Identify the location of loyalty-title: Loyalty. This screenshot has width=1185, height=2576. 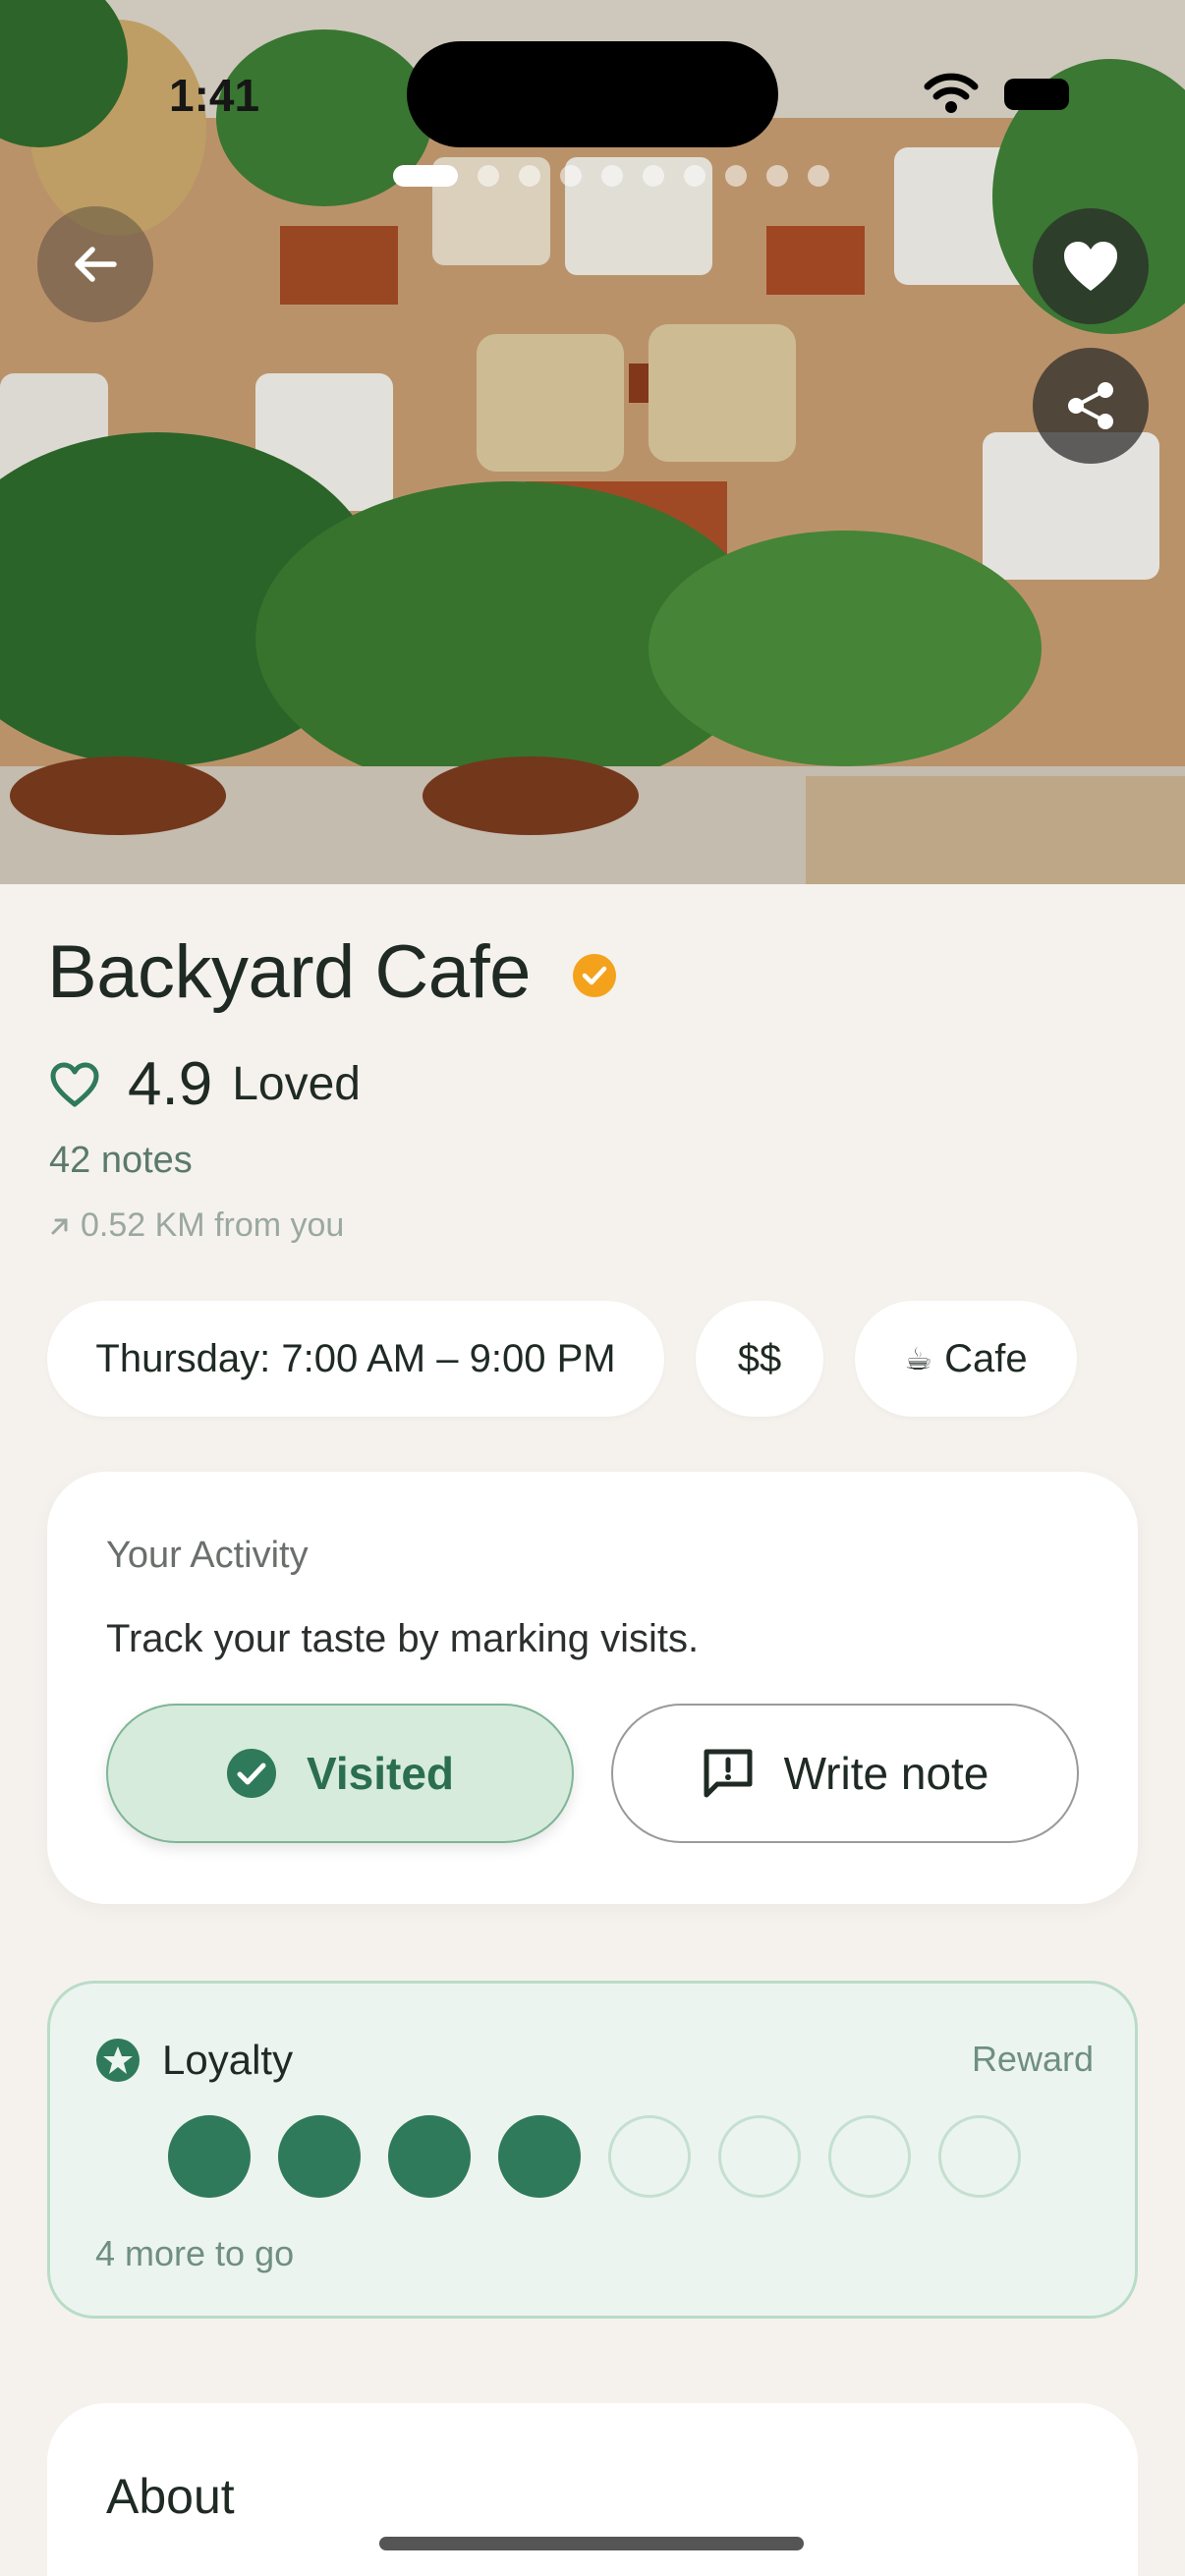
(228, 2060).